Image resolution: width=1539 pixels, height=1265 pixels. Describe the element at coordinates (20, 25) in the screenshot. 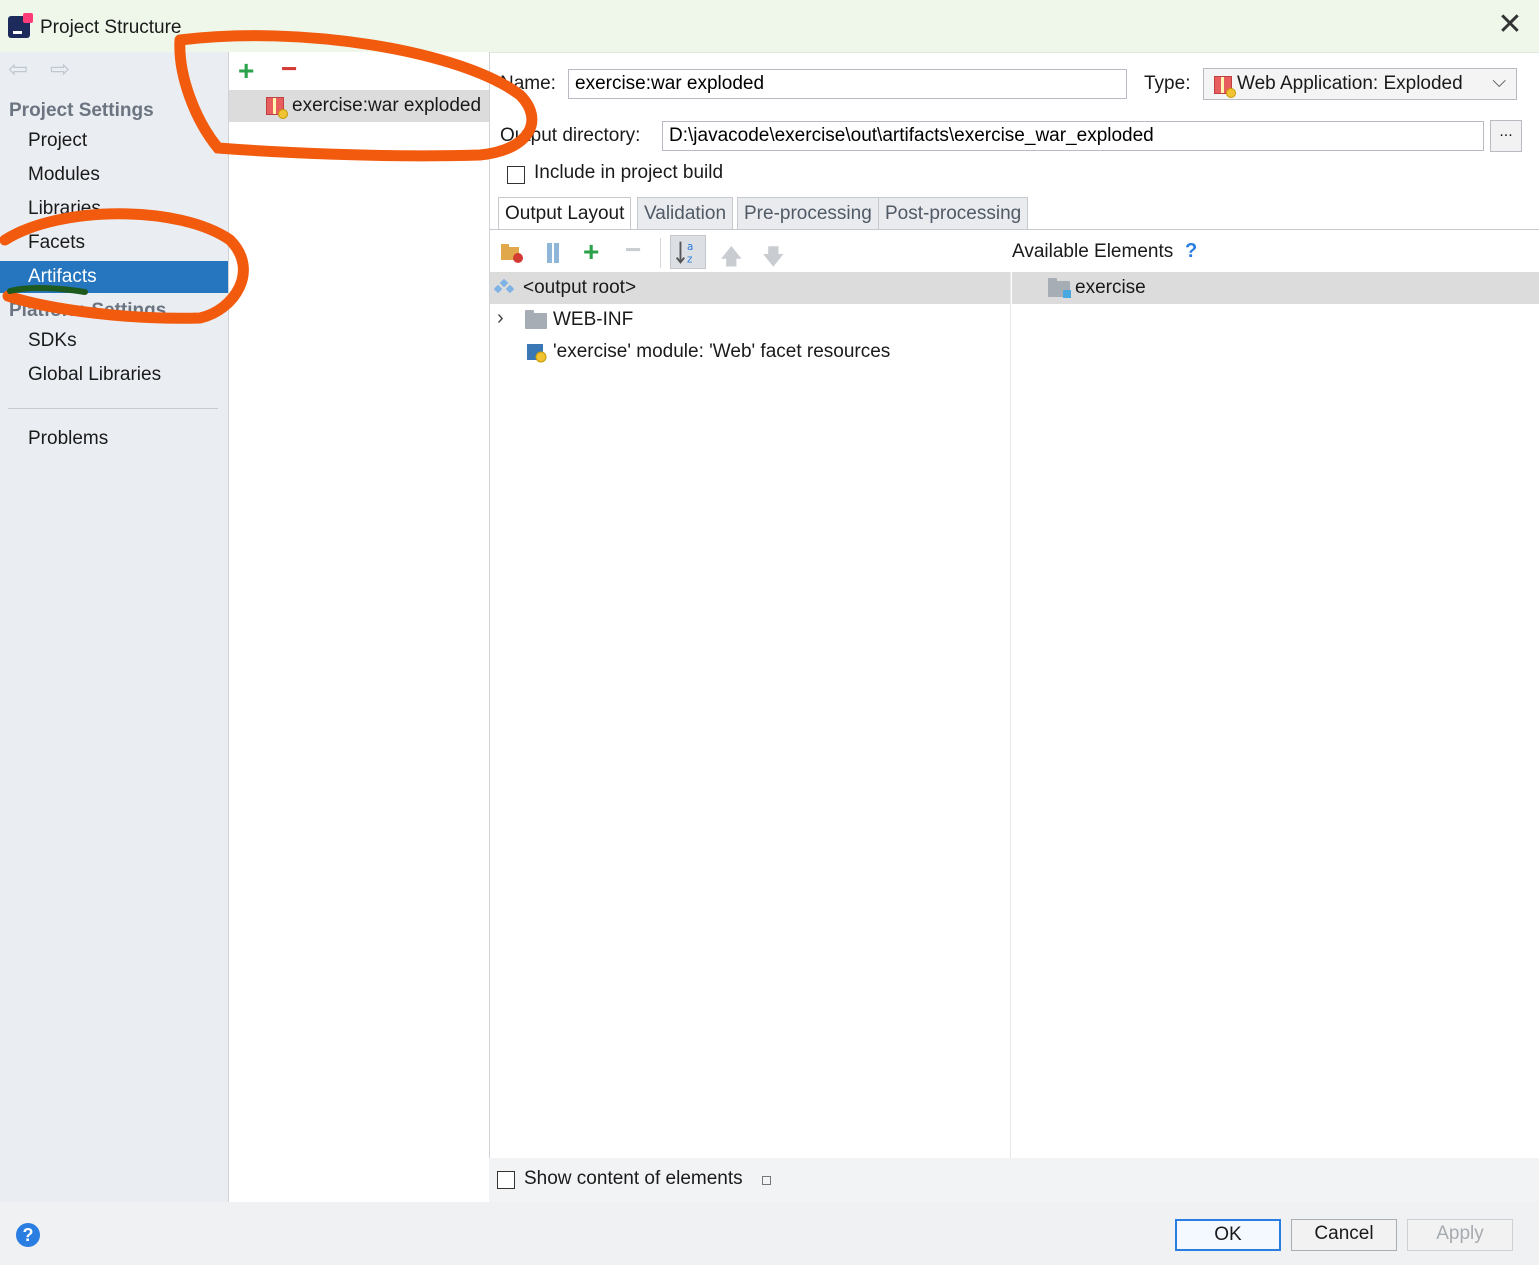

I see `intellij-app-icon` at that location.